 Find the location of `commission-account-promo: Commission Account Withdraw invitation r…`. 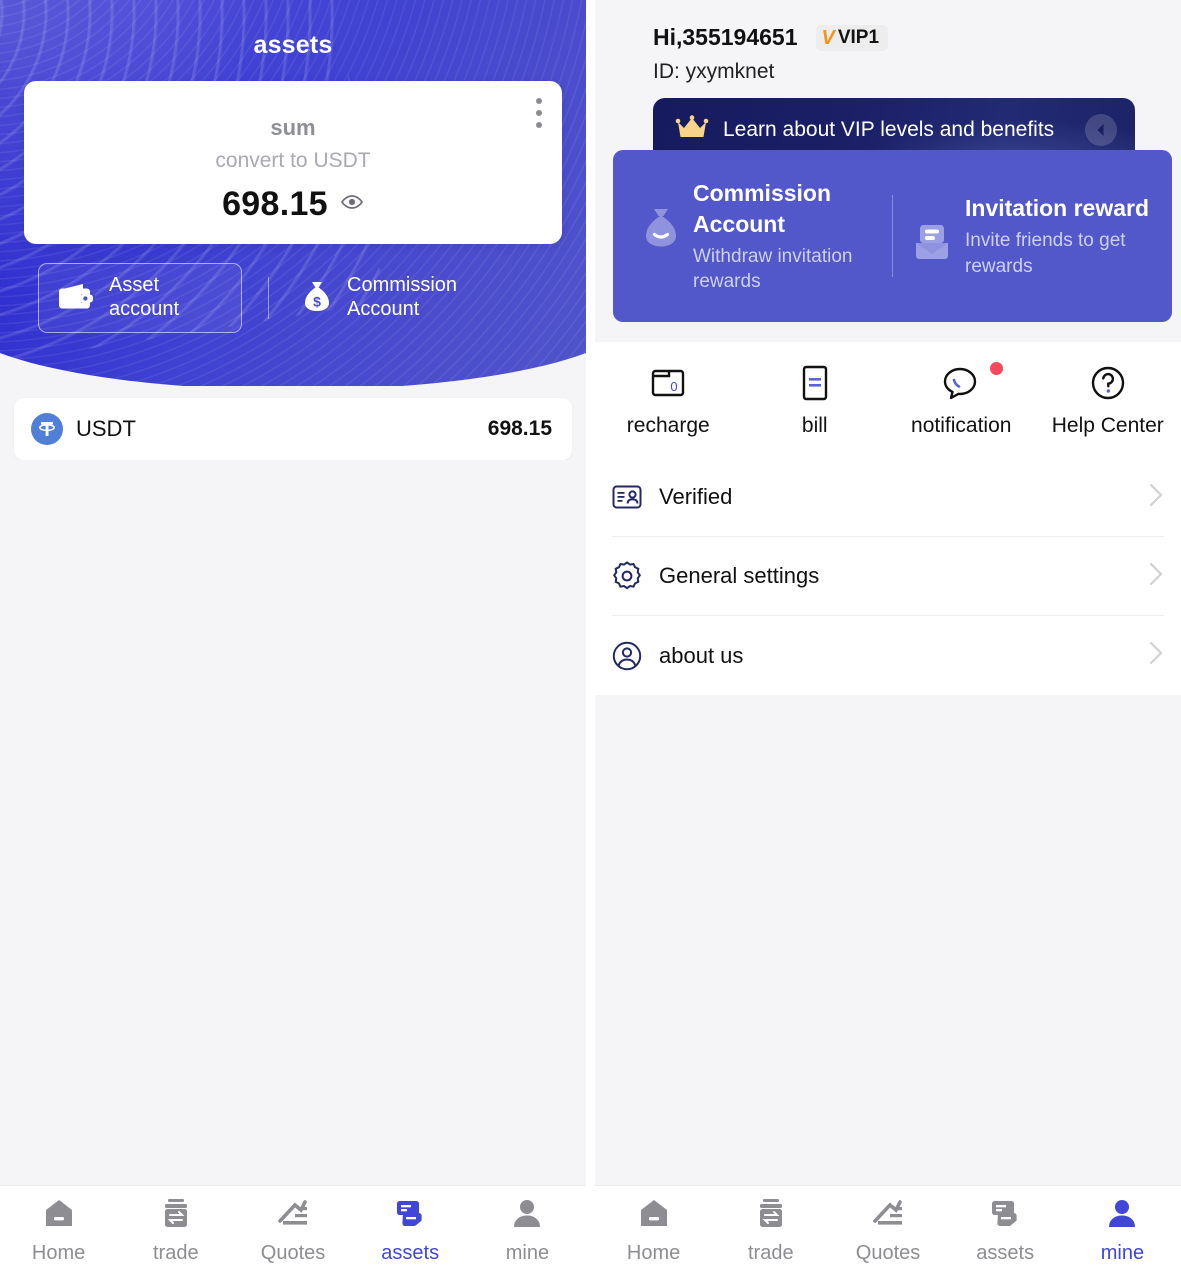

commission-account-promo: Commission Account Withdraw invitation r… is located at coordinates (757, 236).